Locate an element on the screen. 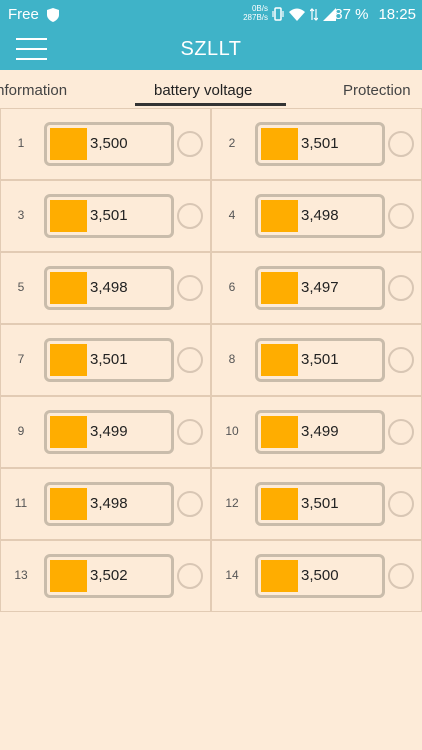 The height and width of the screenshot is (750, 422). cell-item: 8 3,501 is located at coordinates (316, 360).